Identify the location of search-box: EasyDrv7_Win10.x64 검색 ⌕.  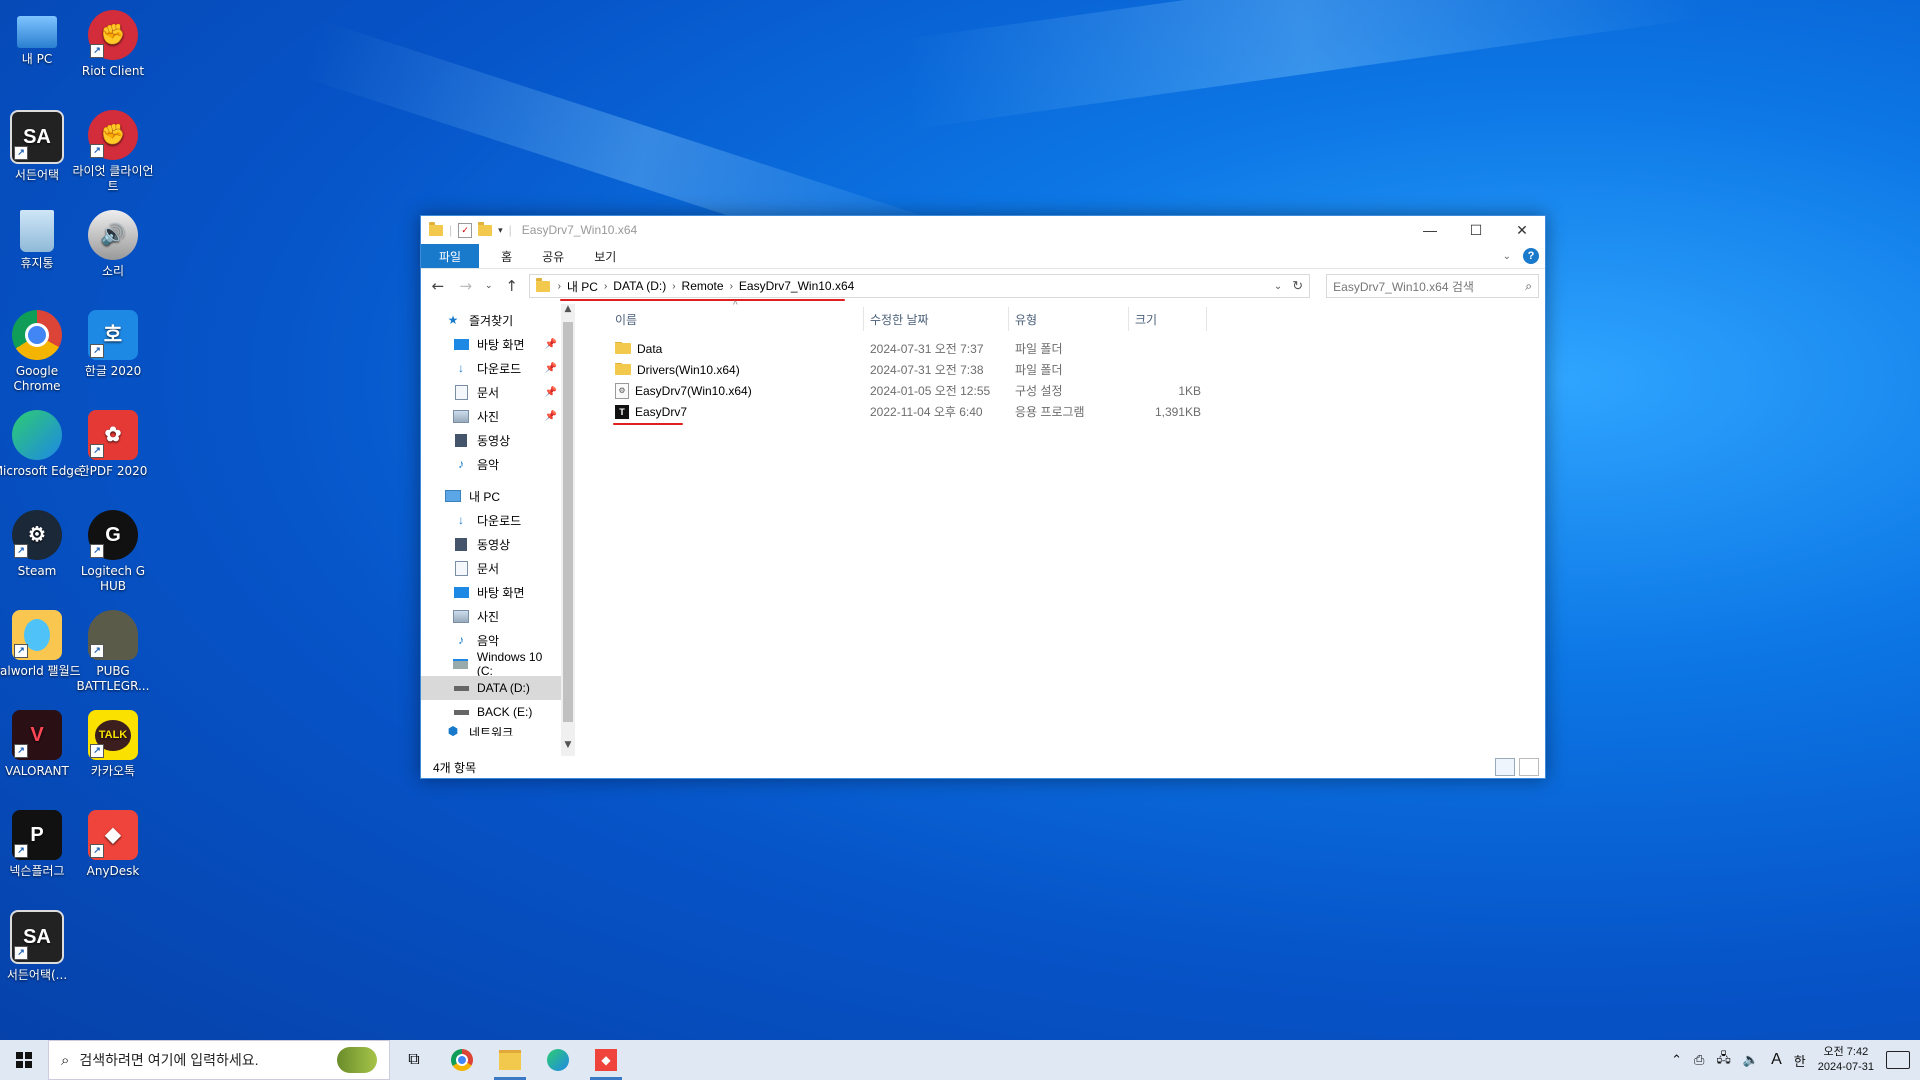
(1432, 286).